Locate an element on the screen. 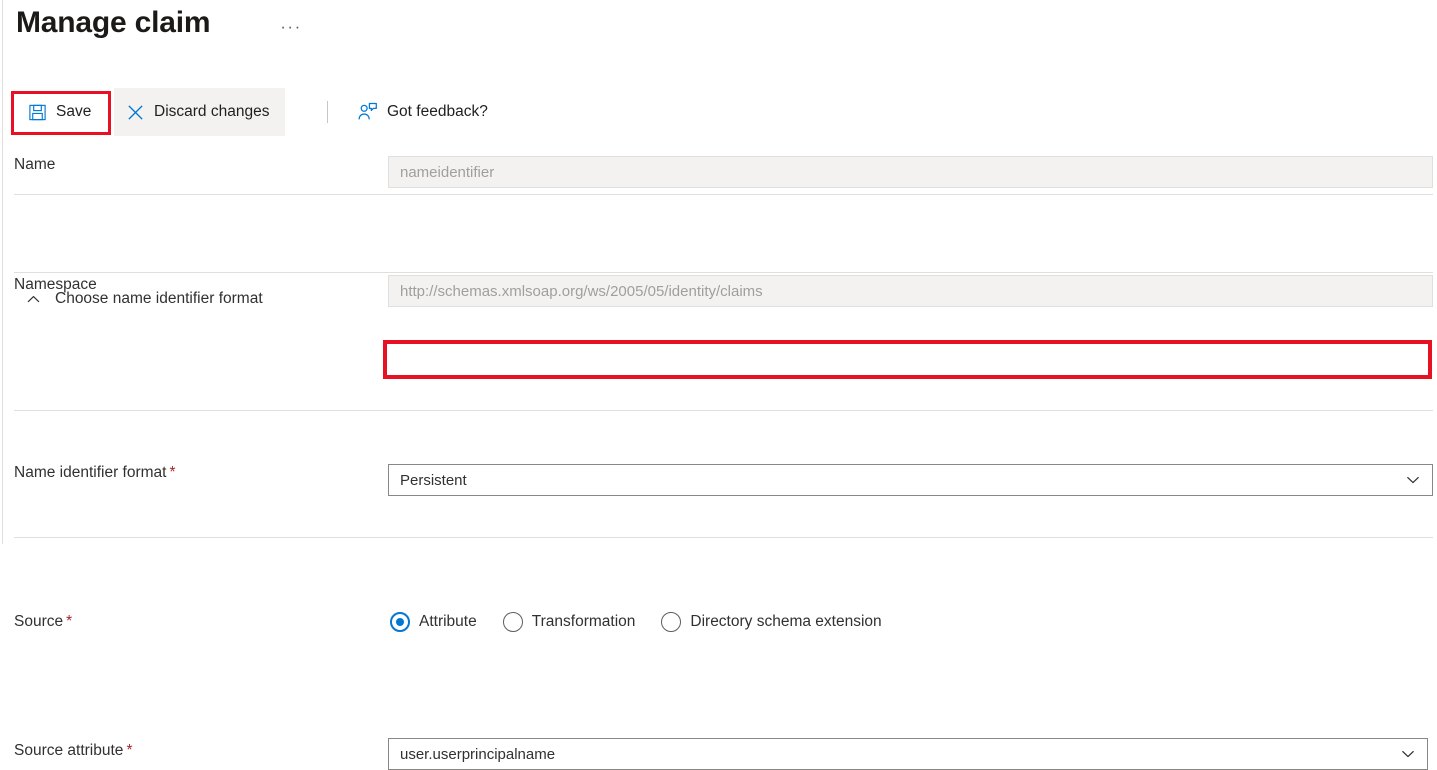 The height and width of the screenshot is (770, 1437). save-button: Save is located at coordinates (59, 112).